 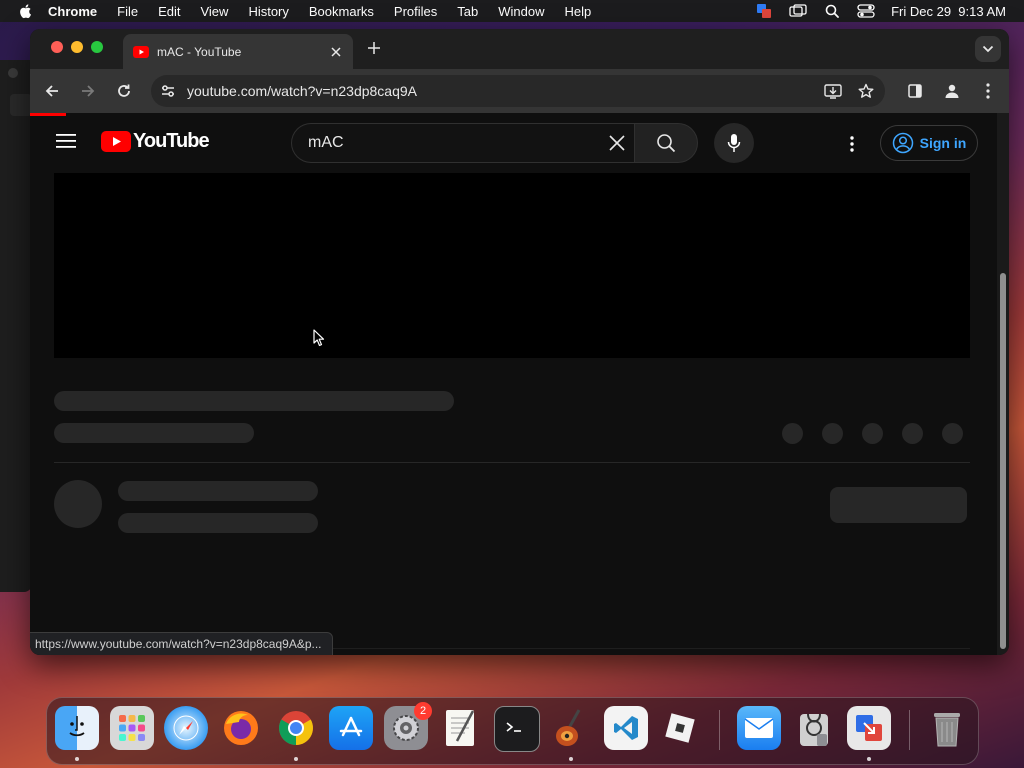 I want to click on channel-subs-placeholder, so click(x=218, y=523).